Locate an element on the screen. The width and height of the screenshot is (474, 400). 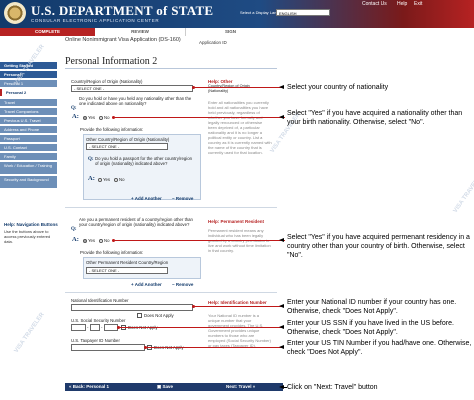
other-country-select: - SELECT ONE - is located at coordinates (127, 146).